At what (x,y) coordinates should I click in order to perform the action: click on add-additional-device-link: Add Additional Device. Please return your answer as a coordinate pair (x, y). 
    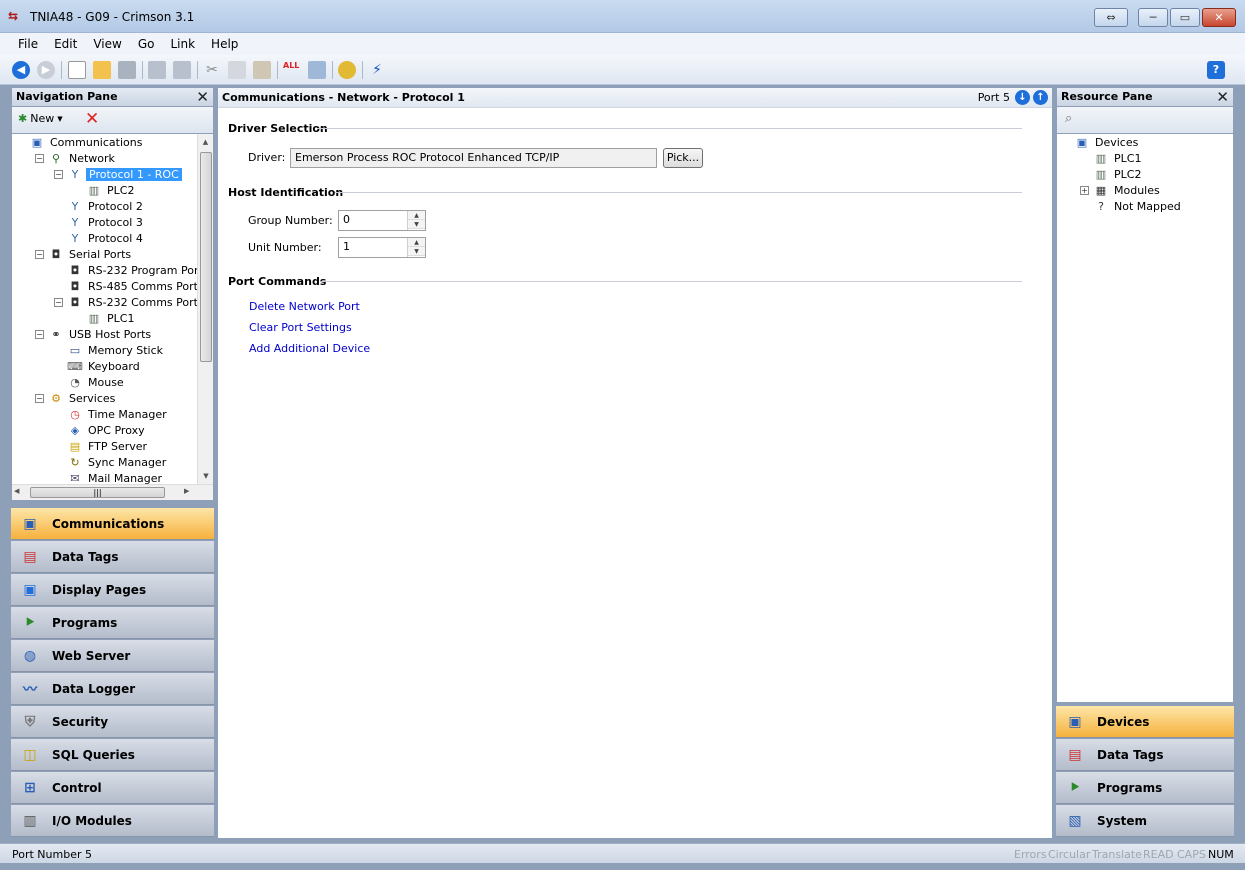
    Looking at the image, I should click on (309, 348).